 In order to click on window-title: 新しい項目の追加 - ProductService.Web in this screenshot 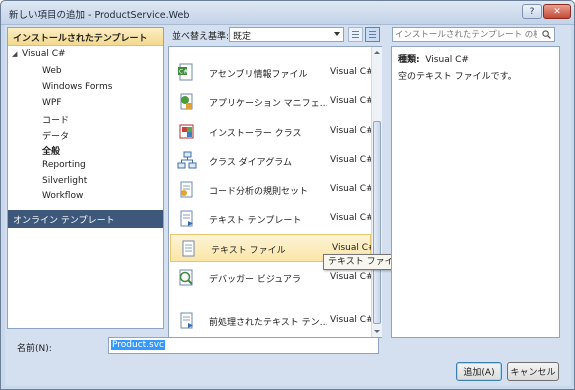, I will do `click(99, 15)`.